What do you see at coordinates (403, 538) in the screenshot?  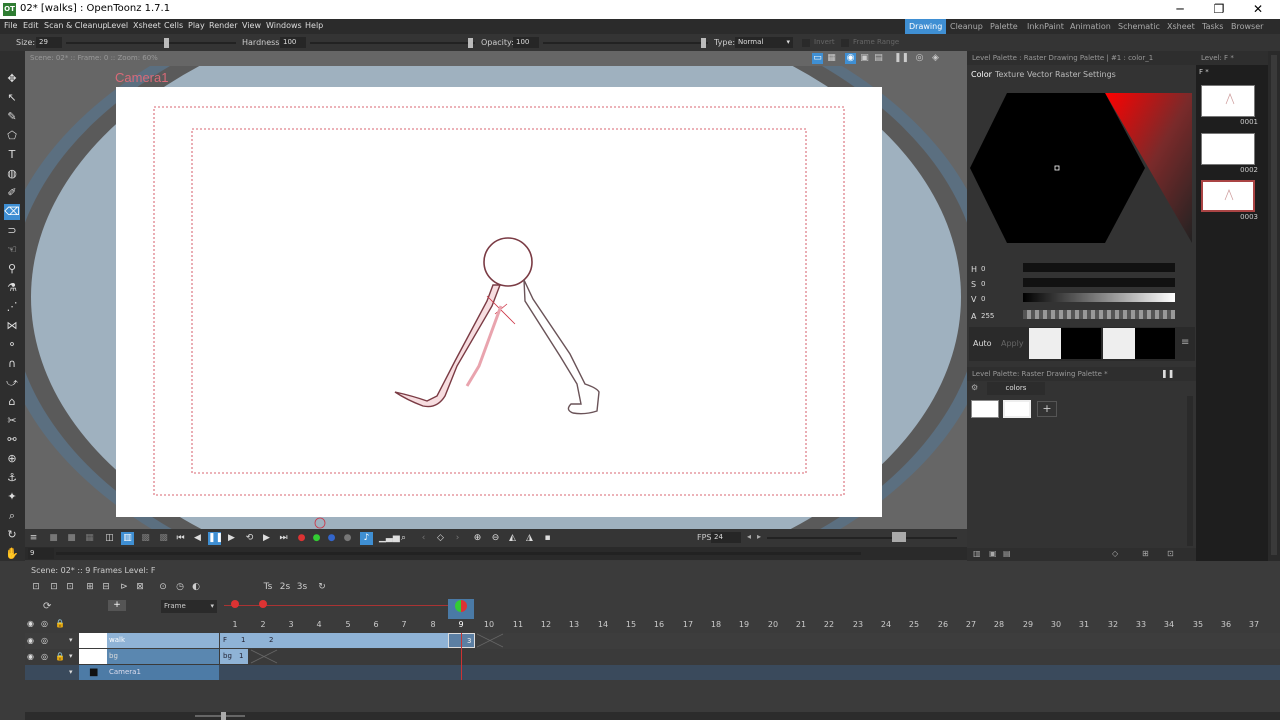 I see `locator-icon: ⌕` at bounding box center [403, 538].